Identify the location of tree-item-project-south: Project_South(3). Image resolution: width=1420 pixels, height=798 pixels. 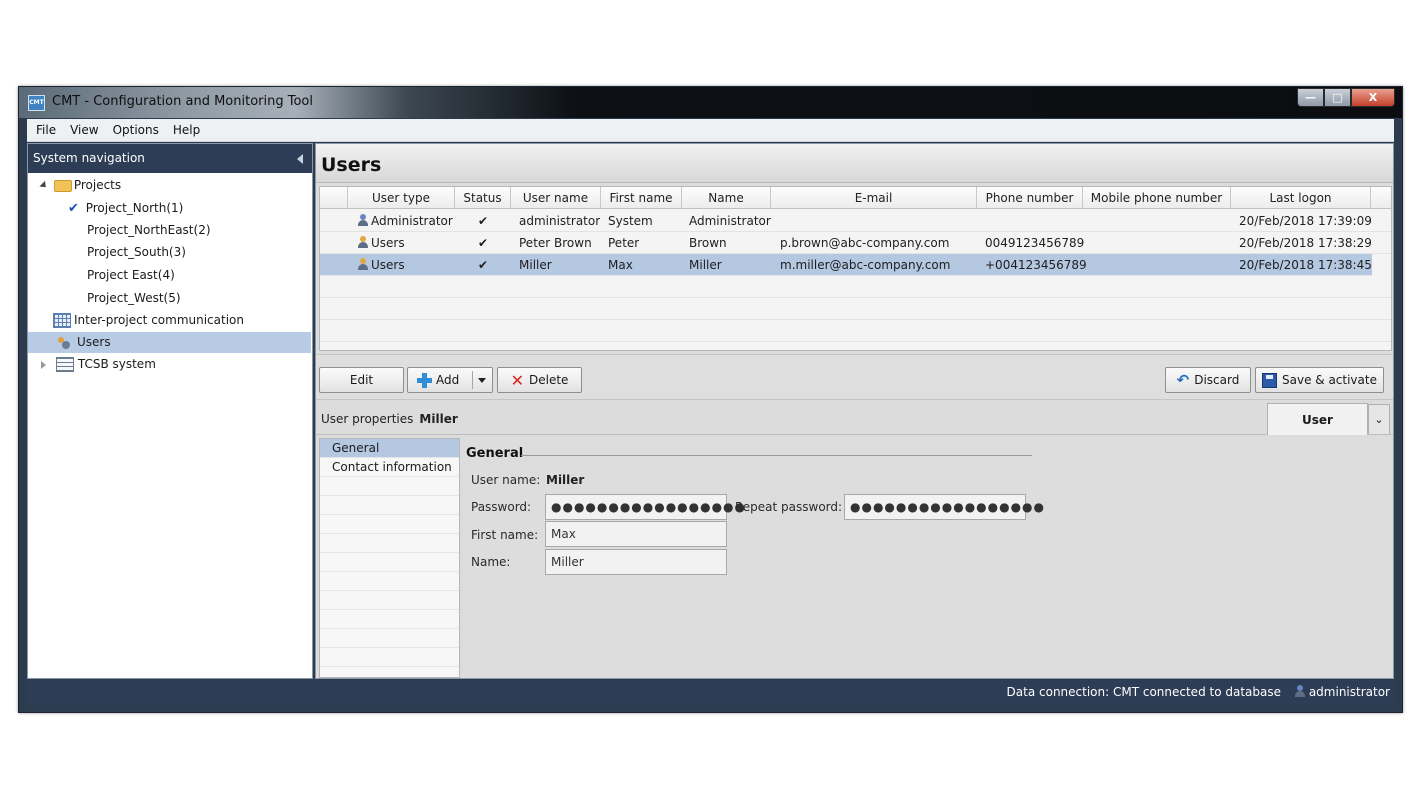
(136, 252).